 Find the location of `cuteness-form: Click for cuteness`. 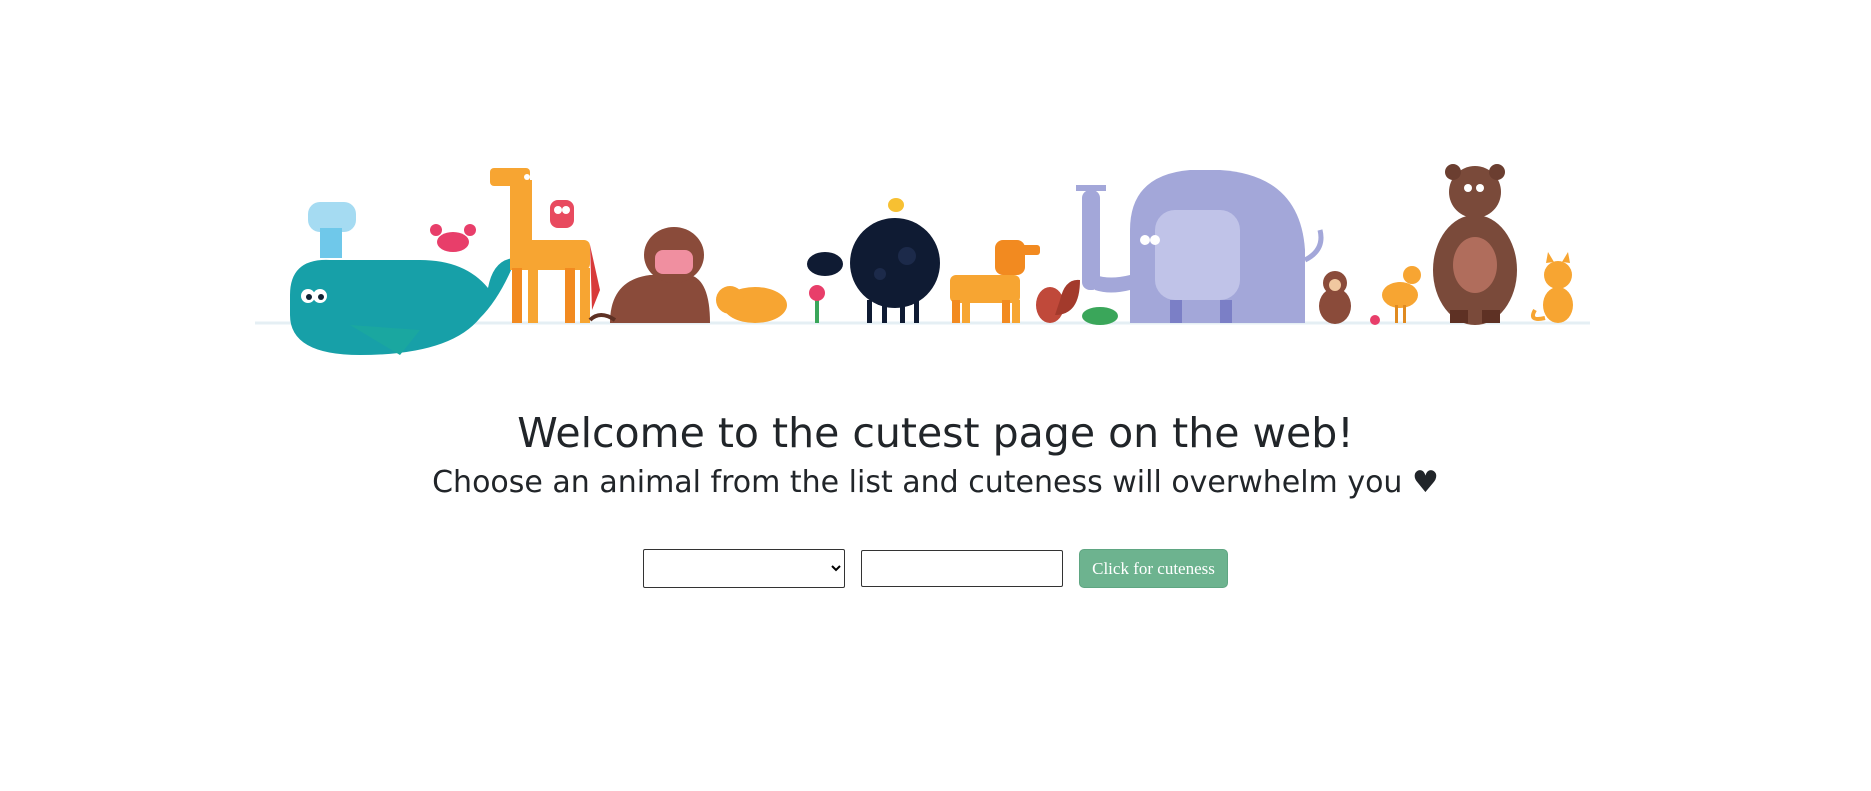

cuteness-form: Click for cuteness is located at coordinates (935, 568).